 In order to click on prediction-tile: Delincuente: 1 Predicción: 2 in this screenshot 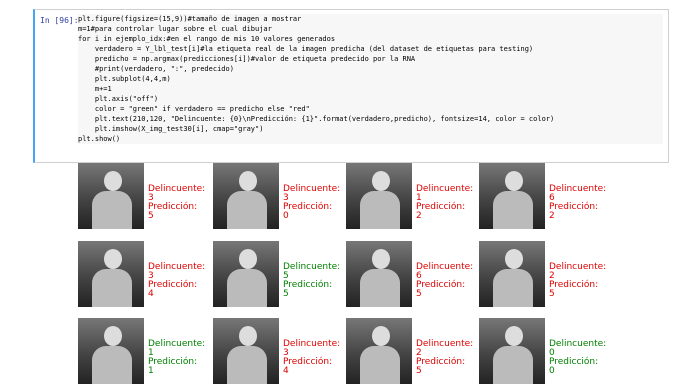, I will do `click(405, 198)`.